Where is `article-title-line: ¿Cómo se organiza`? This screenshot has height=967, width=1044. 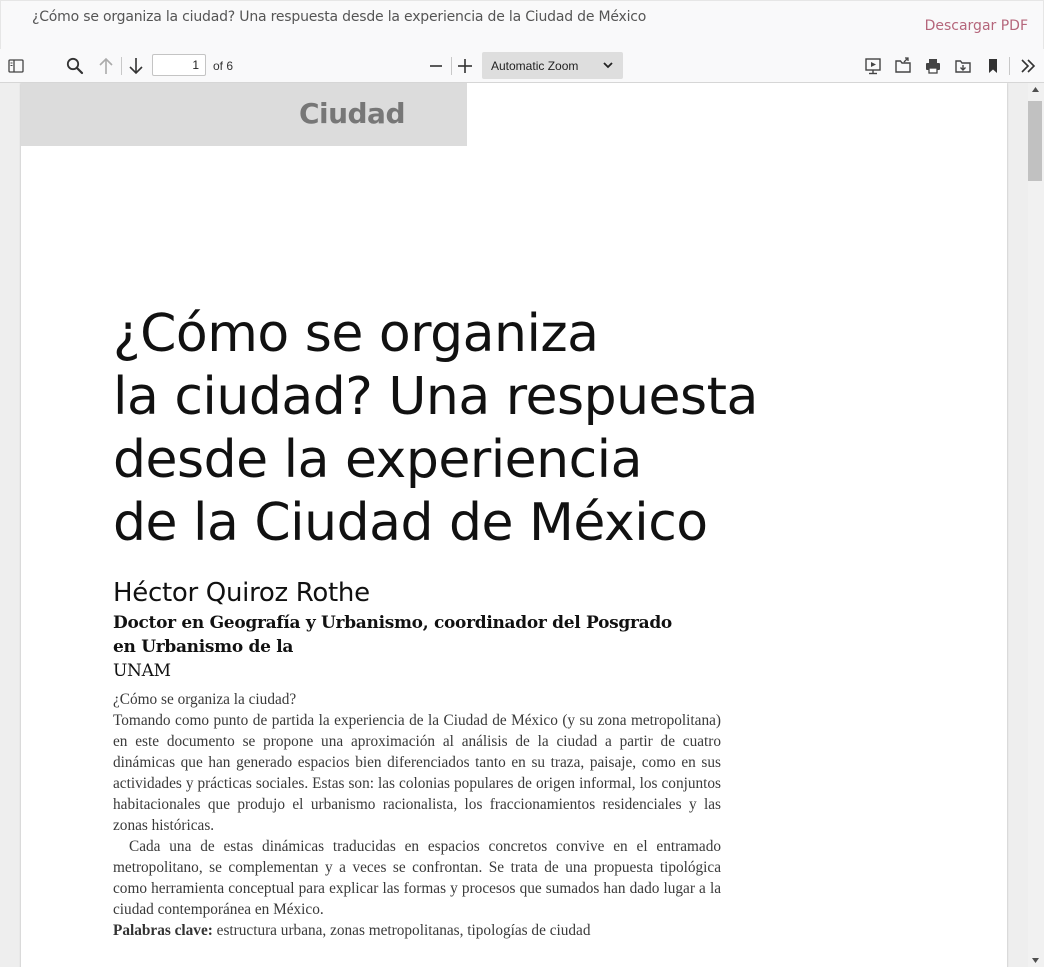
article-title-line: ¿Cómo se organiza is located at coordinates (356, 334).